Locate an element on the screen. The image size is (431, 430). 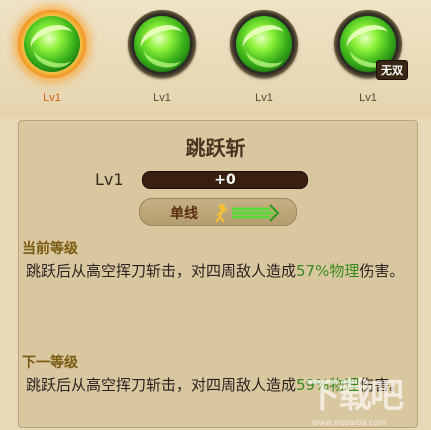
watermark-url: www.xiazaiba.com is located at coordinates (349, 422).